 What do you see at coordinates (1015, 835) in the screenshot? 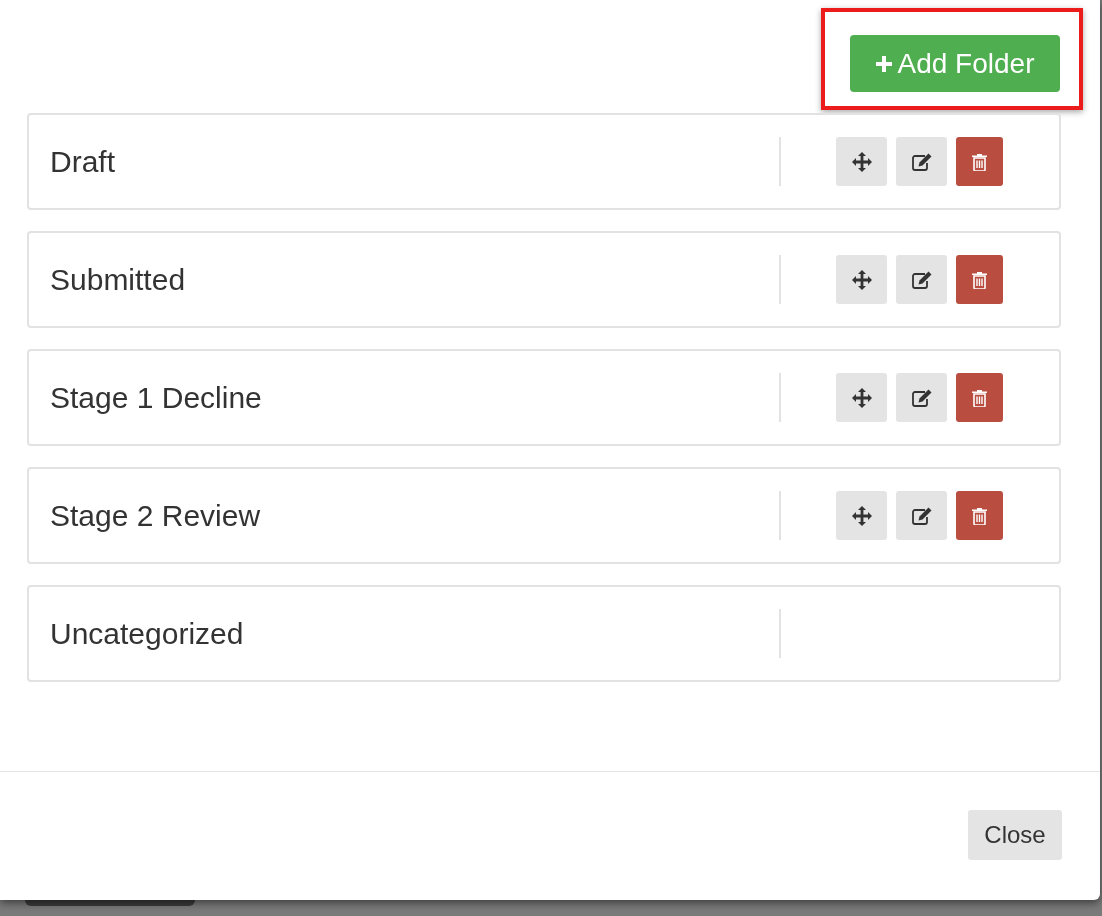
I see `close-button: Close` at bounding box center [1015, 835].